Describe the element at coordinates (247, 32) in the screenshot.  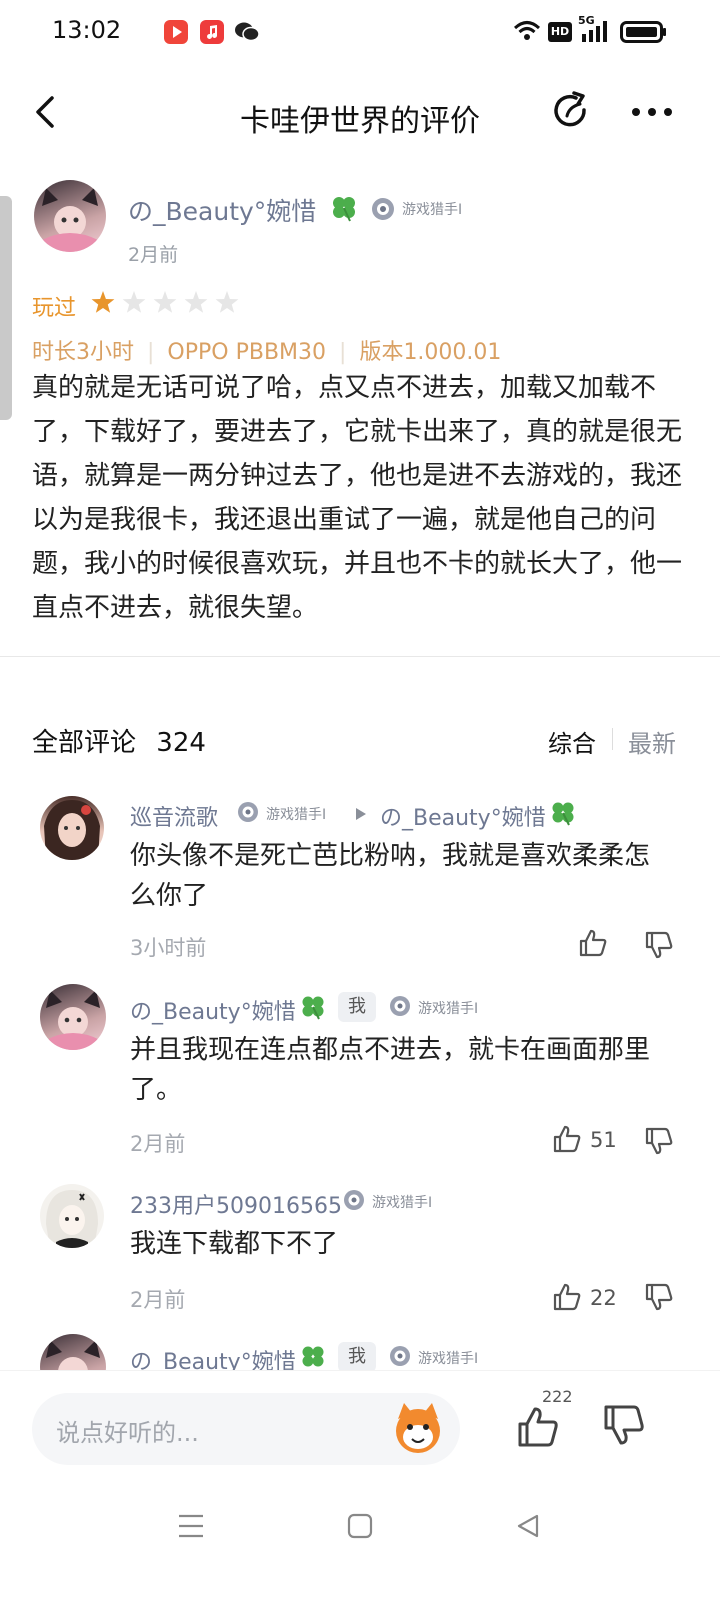
I see `wechat-icon` at that location.